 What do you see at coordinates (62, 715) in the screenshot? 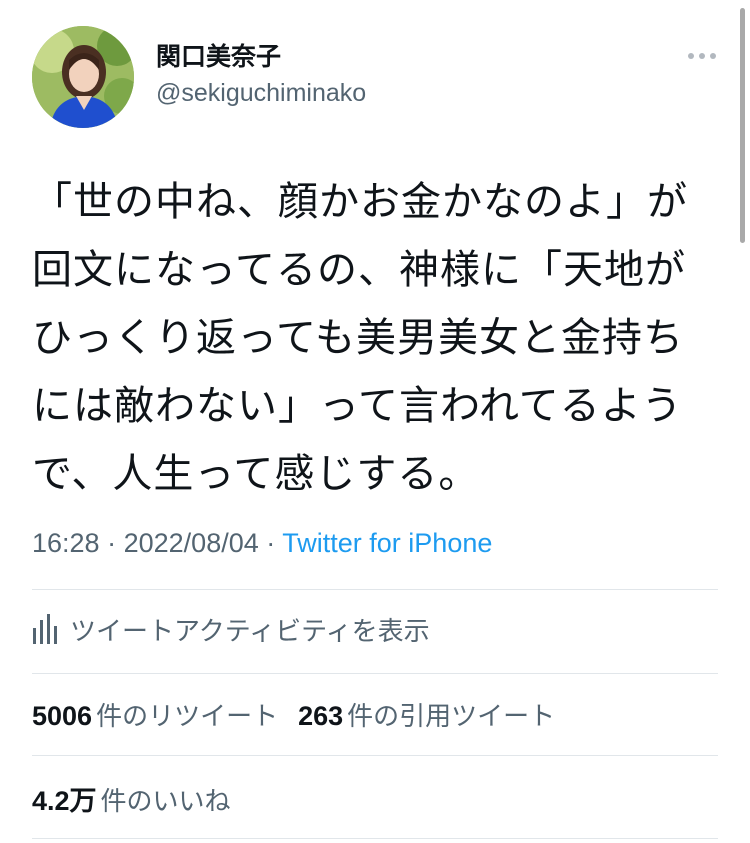
I see `retweets-count: 5006` at bounding box center [62, 715].